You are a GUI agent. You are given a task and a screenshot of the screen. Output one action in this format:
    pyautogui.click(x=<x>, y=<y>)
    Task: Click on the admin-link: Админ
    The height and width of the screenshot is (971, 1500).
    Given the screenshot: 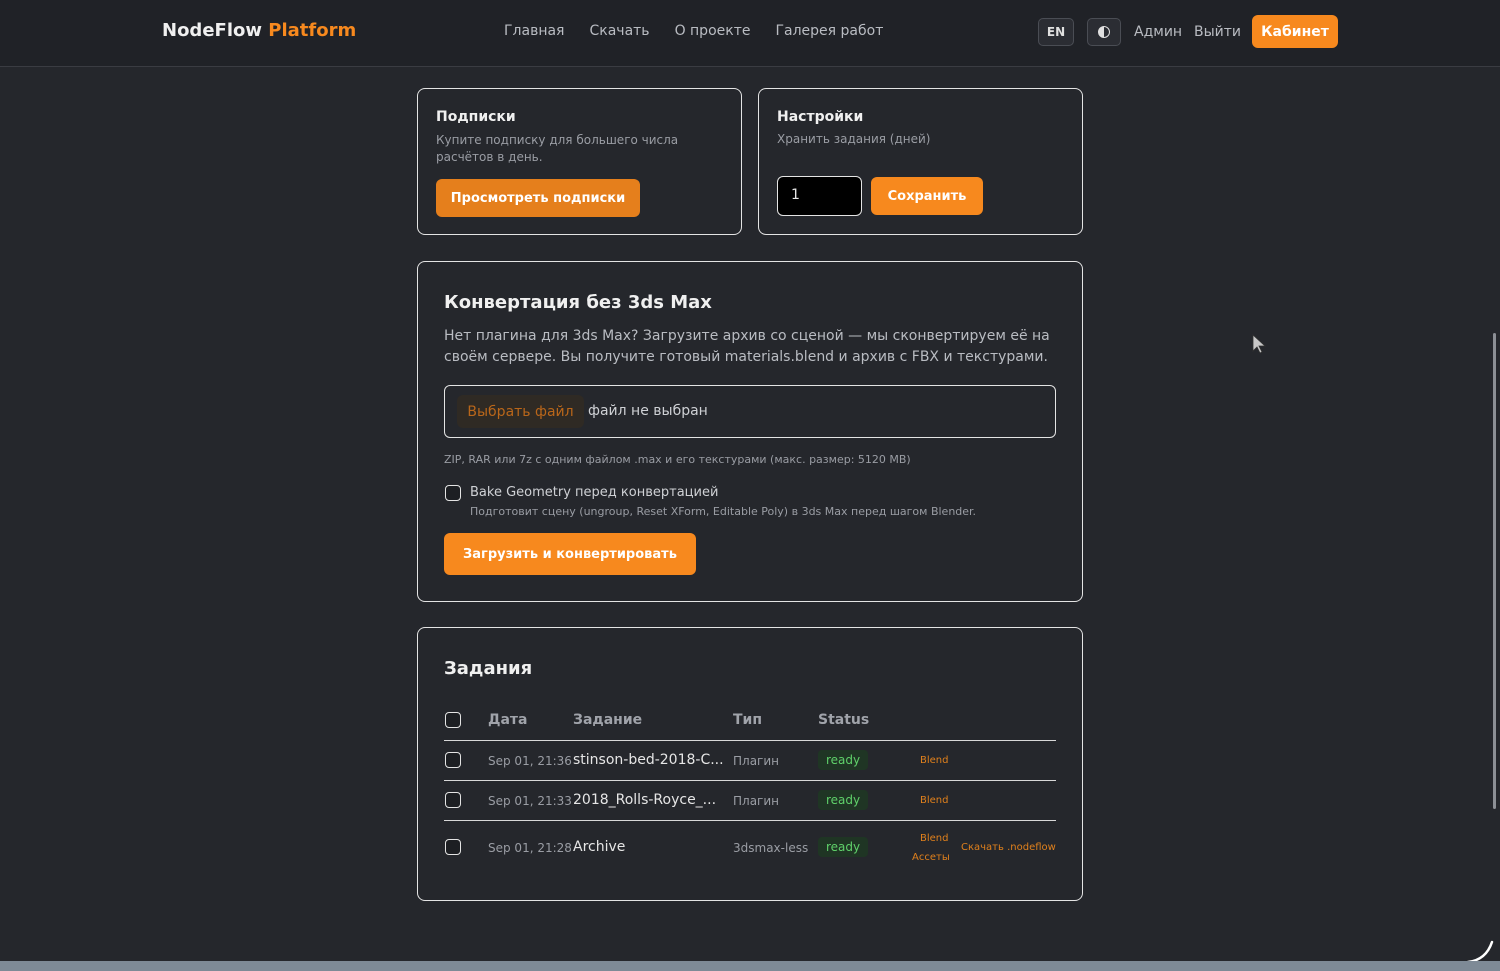 What is the action you would take?
    pyautogui.click(x=1158, y=32)
    